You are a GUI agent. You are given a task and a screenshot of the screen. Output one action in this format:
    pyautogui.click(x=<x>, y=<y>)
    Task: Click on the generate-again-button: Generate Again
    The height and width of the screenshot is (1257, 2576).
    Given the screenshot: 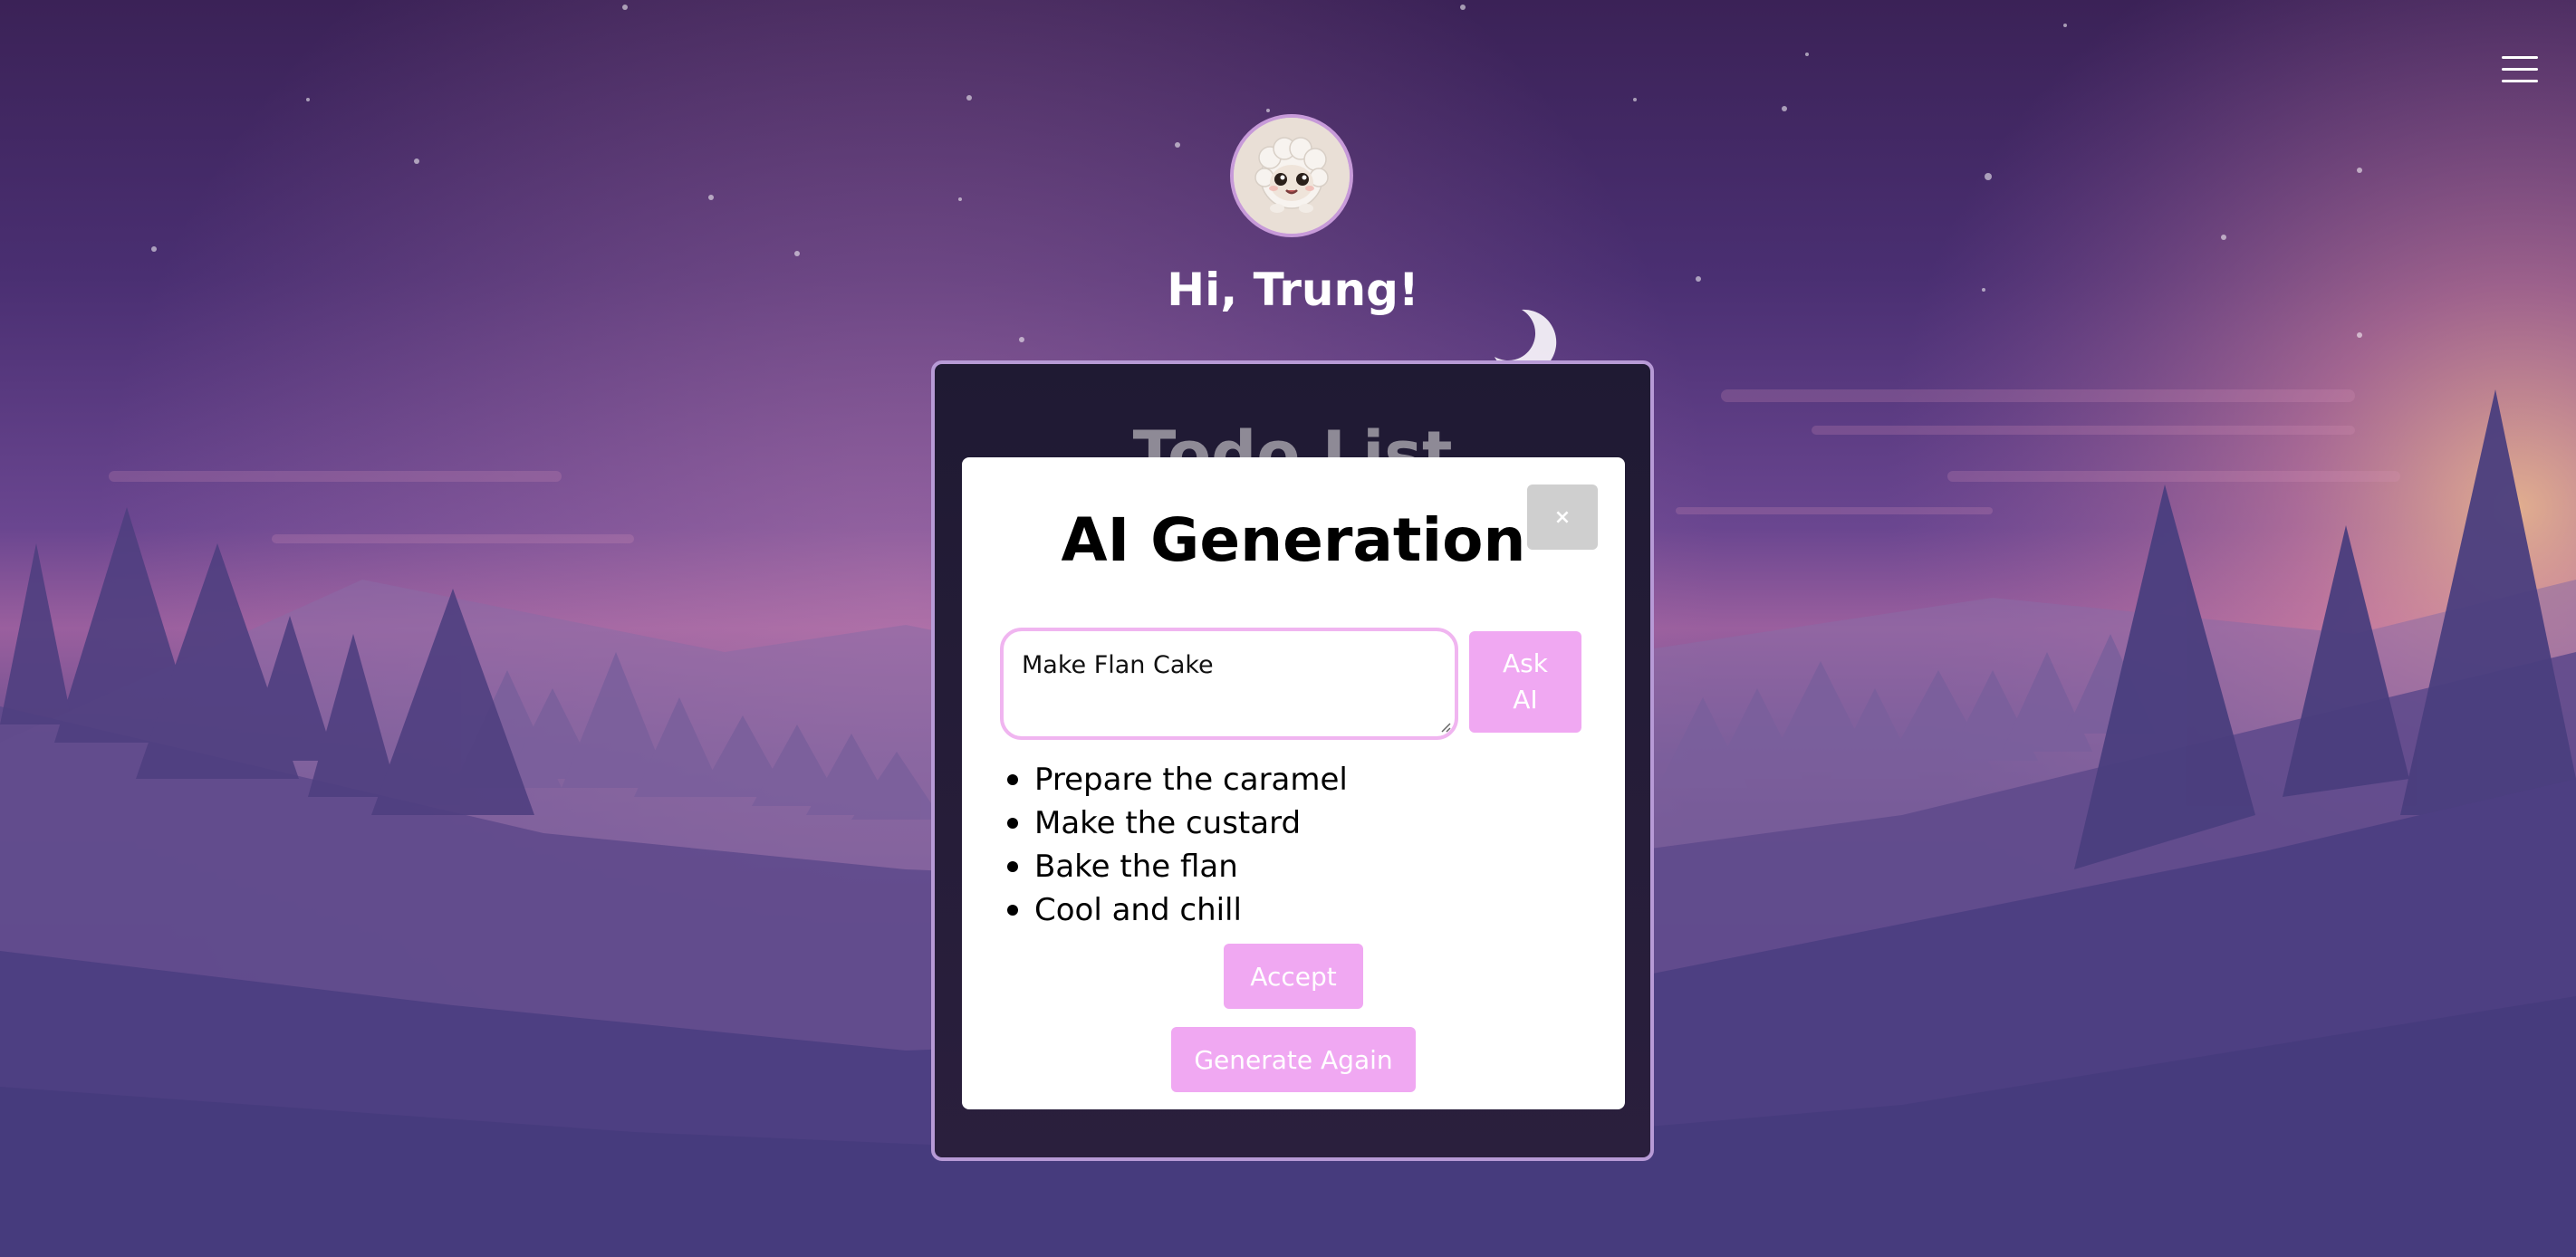 What is the action you would take?
    pyautogui.click(x=1293, y=1059)
    